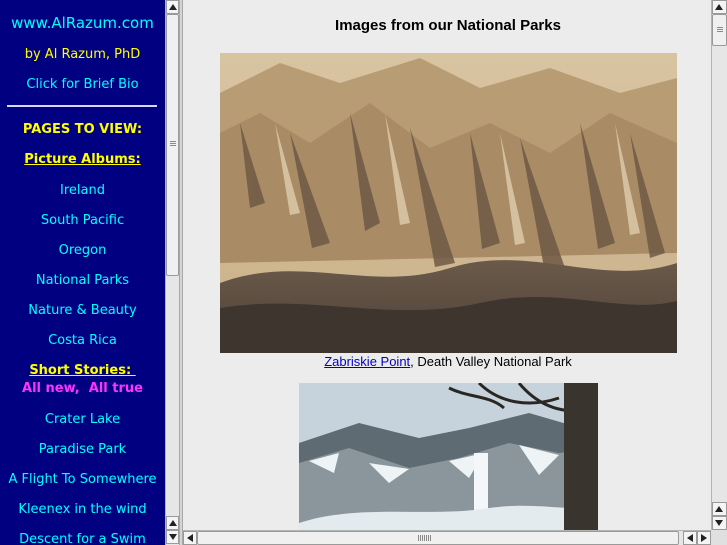 This screenshot has height=545, width=727. Describe the element at coordinates (82, 251) in the screenshot. I see `album-link-oregon: Oregon` at that location.